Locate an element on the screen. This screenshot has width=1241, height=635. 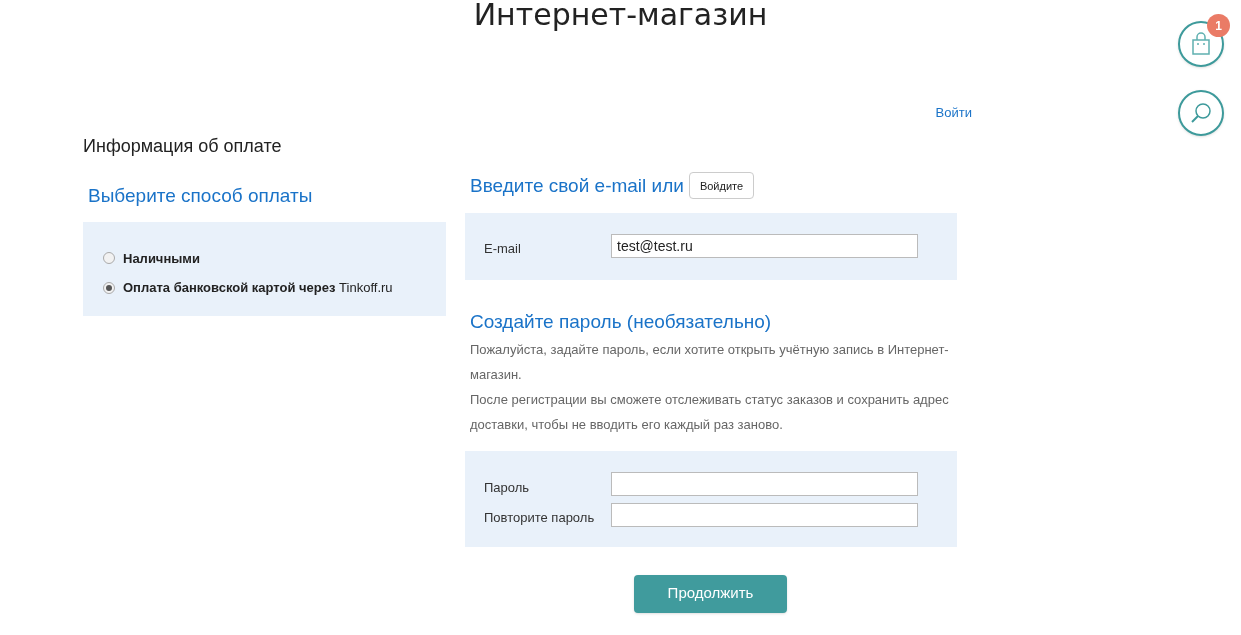
shopping-bag-icon is located at coordinates (1201, 44).